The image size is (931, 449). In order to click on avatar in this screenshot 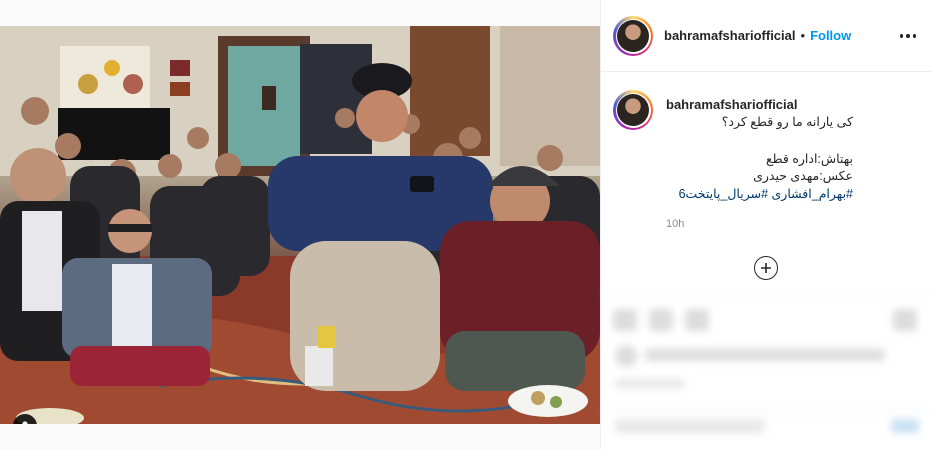, I will do `click(633, 36)`.